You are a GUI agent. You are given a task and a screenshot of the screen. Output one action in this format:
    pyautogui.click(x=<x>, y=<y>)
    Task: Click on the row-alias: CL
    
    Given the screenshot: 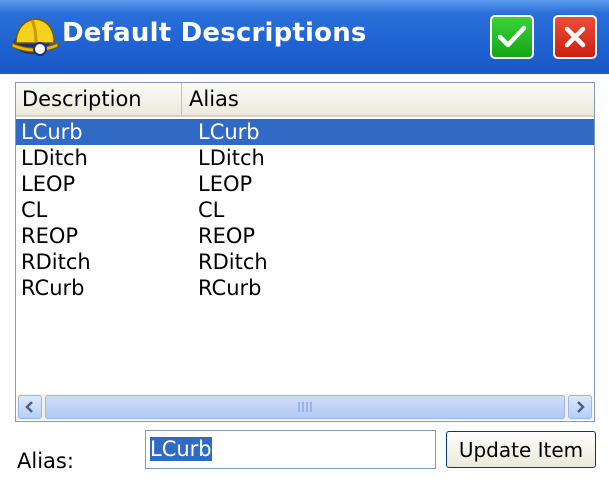 What is the action you would take?
    pyautogui.click(x=211, y=210)
    